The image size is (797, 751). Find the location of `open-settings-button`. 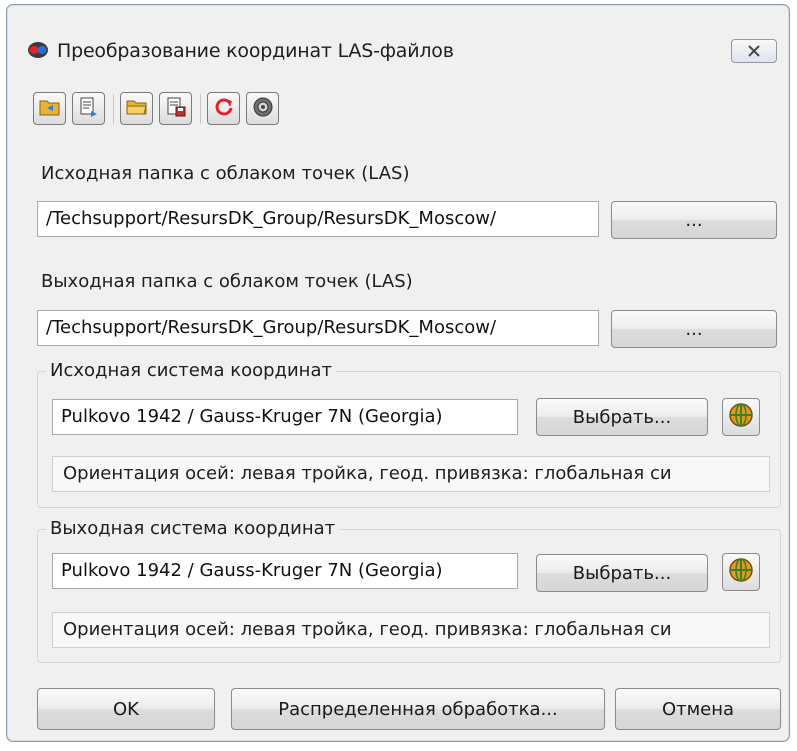

open-settings-button is located at coordinates (49, 108).